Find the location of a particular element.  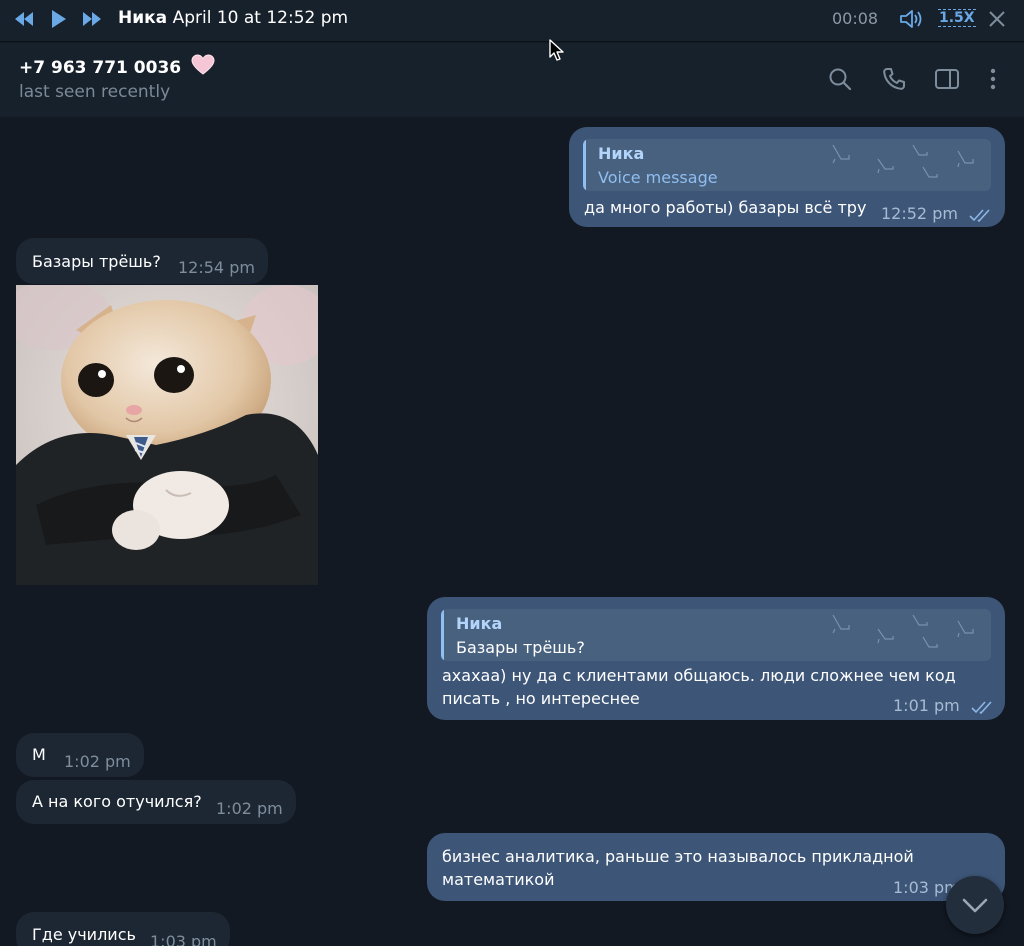

chat-header: +7 963 771 0036 last seen recently is located at coordinates (512, 80).